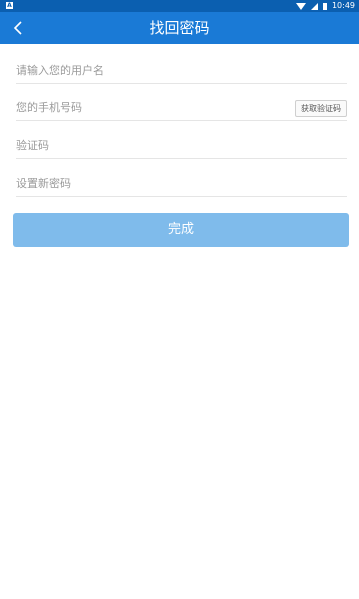 The image size is (359, 599). I want to click on wifi-icon, so click(300, 6).